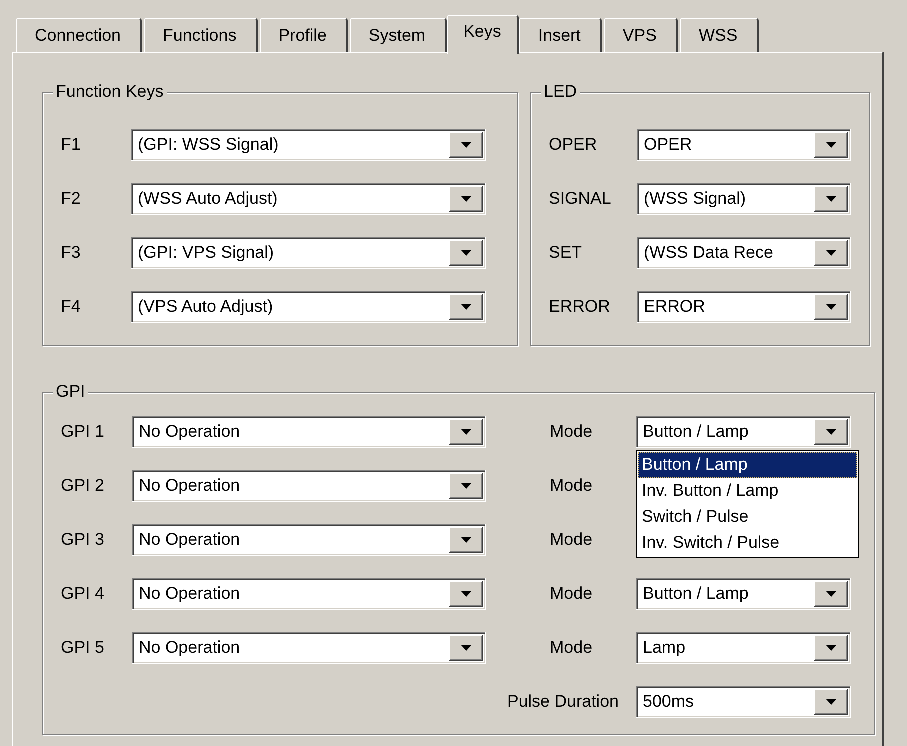  I want to click on dropdown-field: (GPI: WSS Signal), so click(308, 145).